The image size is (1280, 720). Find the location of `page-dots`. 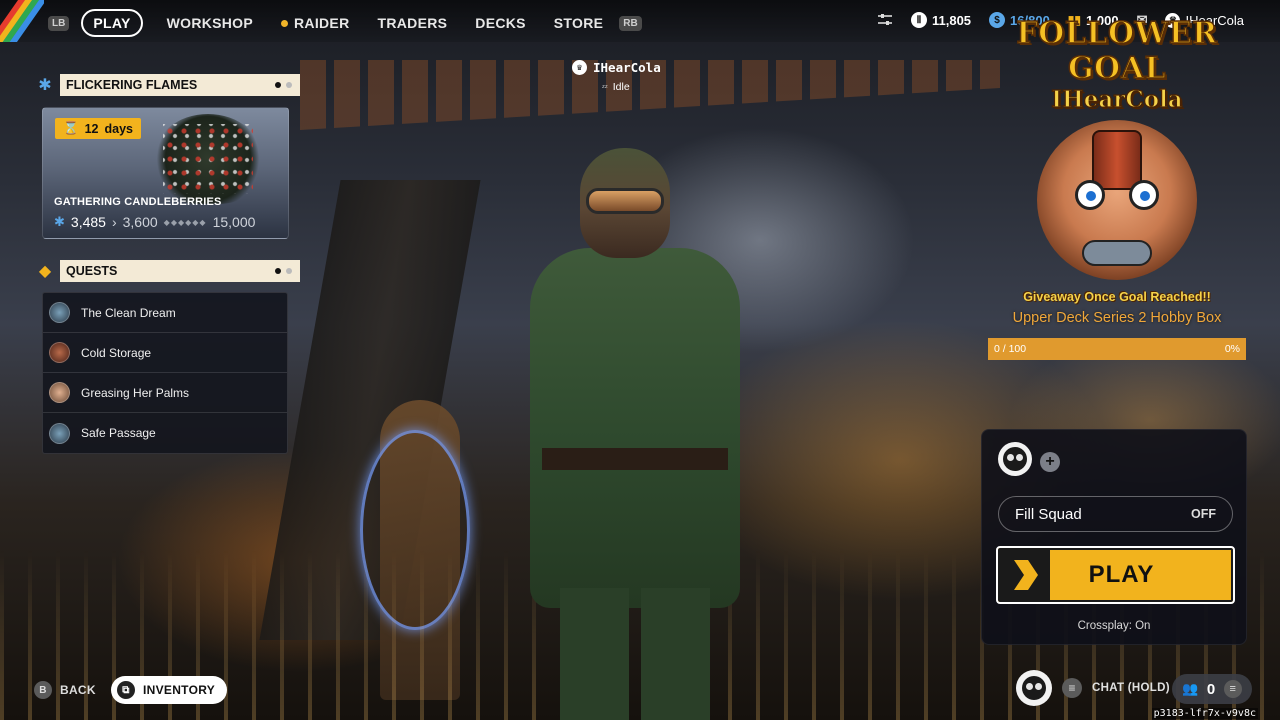

page-dots is located at coordinates (283, 85).